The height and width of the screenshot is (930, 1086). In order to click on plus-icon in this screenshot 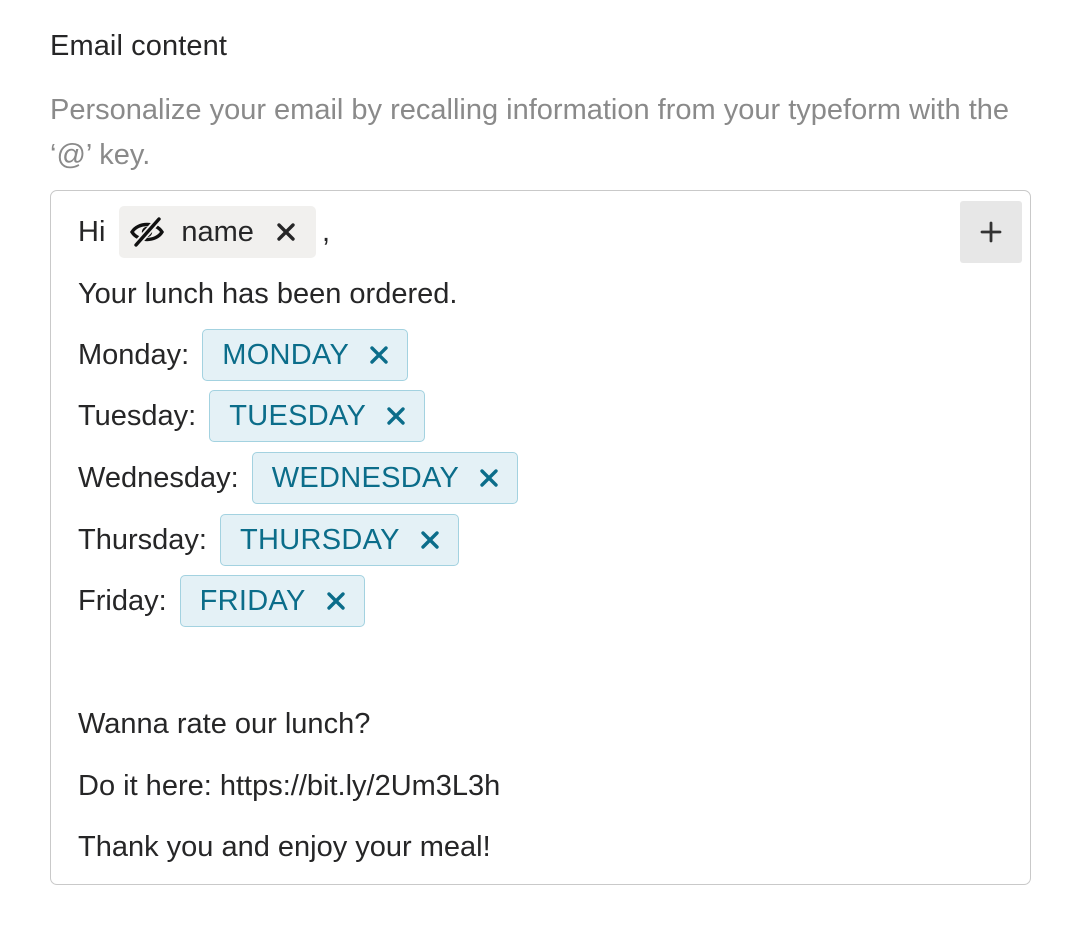, I will do `click(991, 232)`.